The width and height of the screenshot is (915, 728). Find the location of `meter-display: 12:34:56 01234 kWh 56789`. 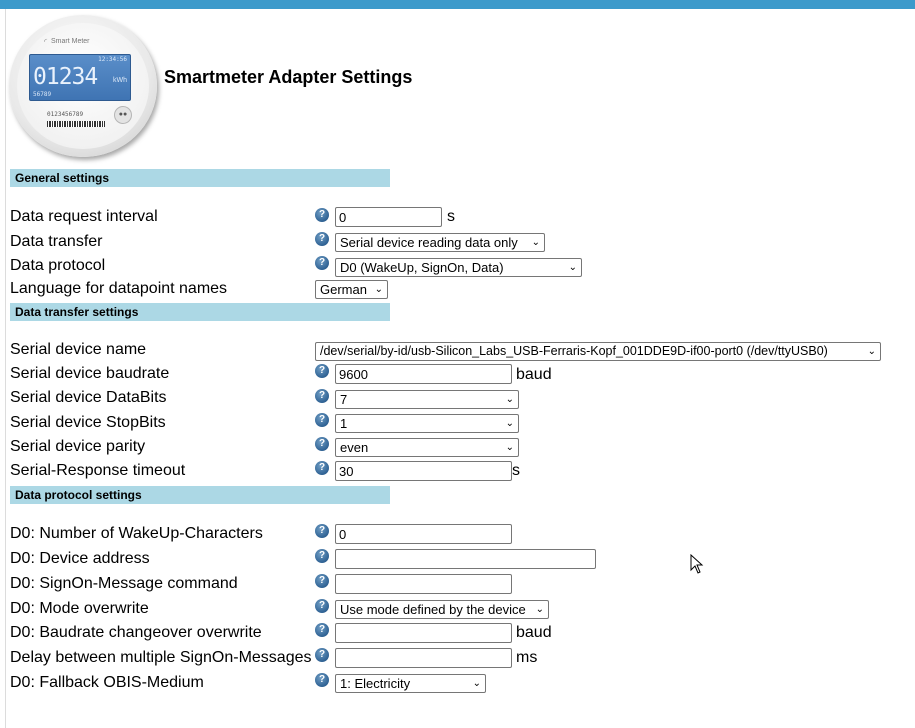

meter-display: 12:34:56 01234 kWh 56789 is located at coordinates (80, 77).